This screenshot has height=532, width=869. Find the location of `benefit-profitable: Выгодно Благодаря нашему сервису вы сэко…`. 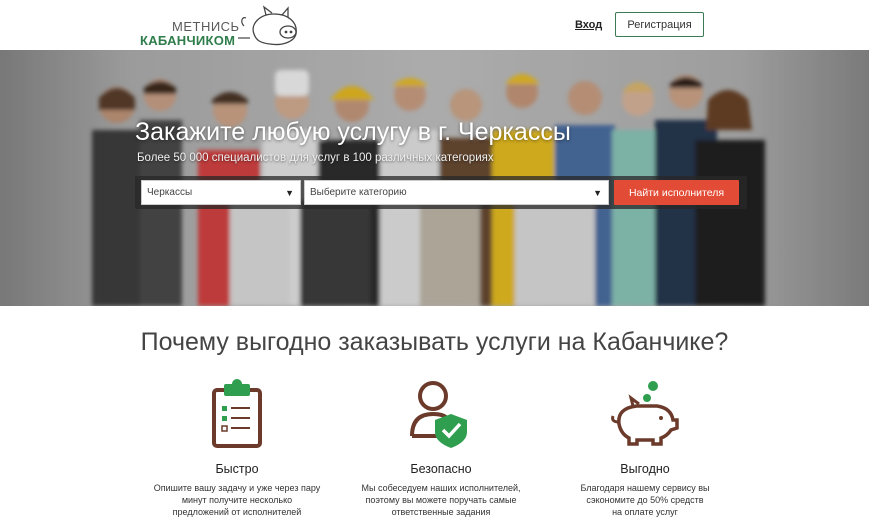

benefit-profitable: Выгодно Благодаря нашему сервису вы сэко… is located at coordinates (645, 448).